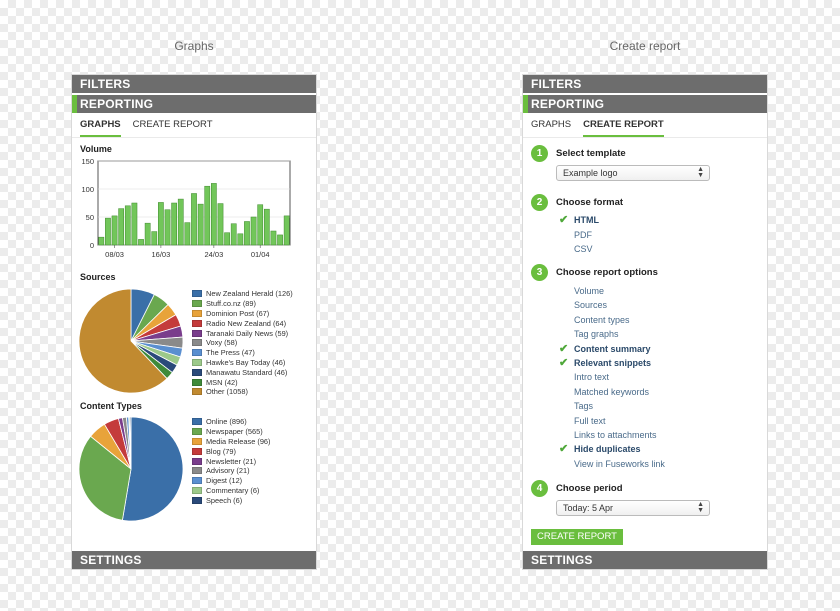 This screenshot has width=840, height=611. Describe the element at coordinates (590, 173) in the screenshot. I see `template-select-value: Example logo` at that location.